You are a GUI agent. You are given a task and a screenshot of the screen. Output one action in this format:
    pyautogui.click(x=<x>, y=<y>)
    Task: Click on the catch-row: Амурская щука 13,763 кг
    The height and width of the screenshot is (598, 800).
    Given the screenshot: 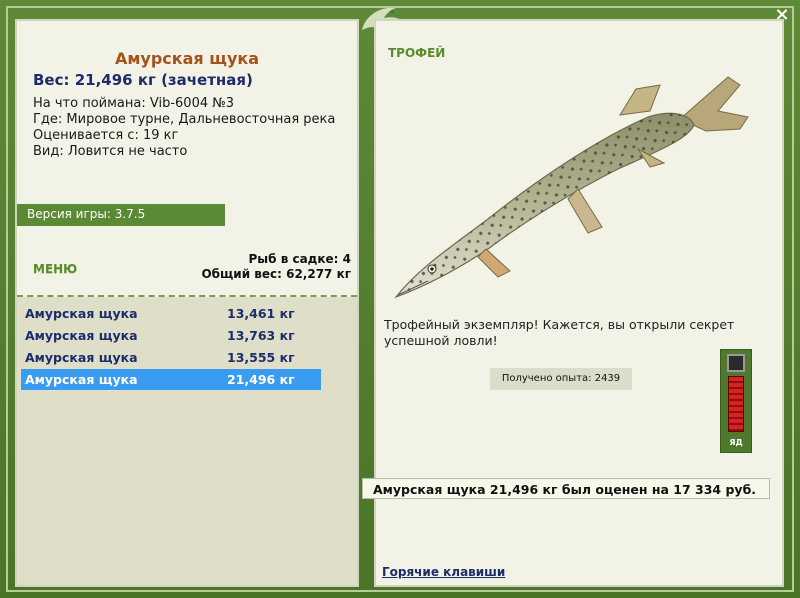 What is the action you would take?
    pyautogui.click(x=171, y=335)
    